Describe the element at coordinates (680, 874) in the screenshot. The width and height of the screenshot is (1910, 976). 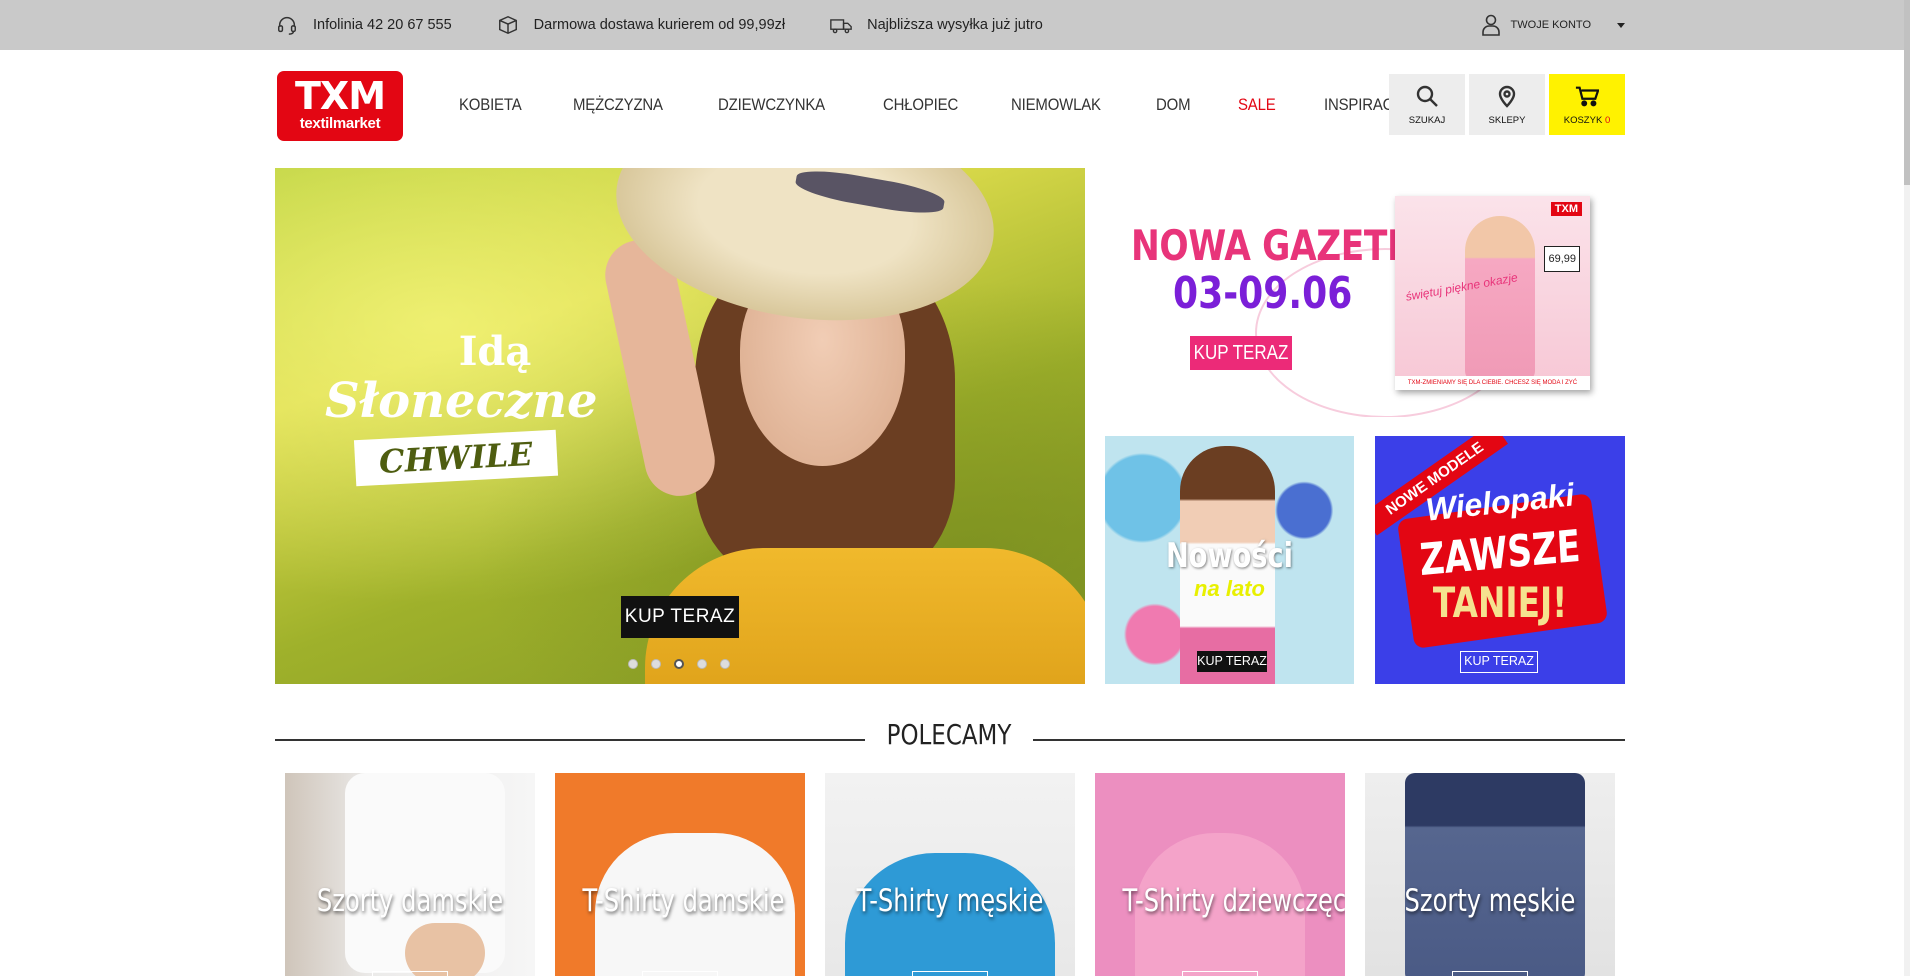
I see `product-tile: T-Shirty damskie` at that location.